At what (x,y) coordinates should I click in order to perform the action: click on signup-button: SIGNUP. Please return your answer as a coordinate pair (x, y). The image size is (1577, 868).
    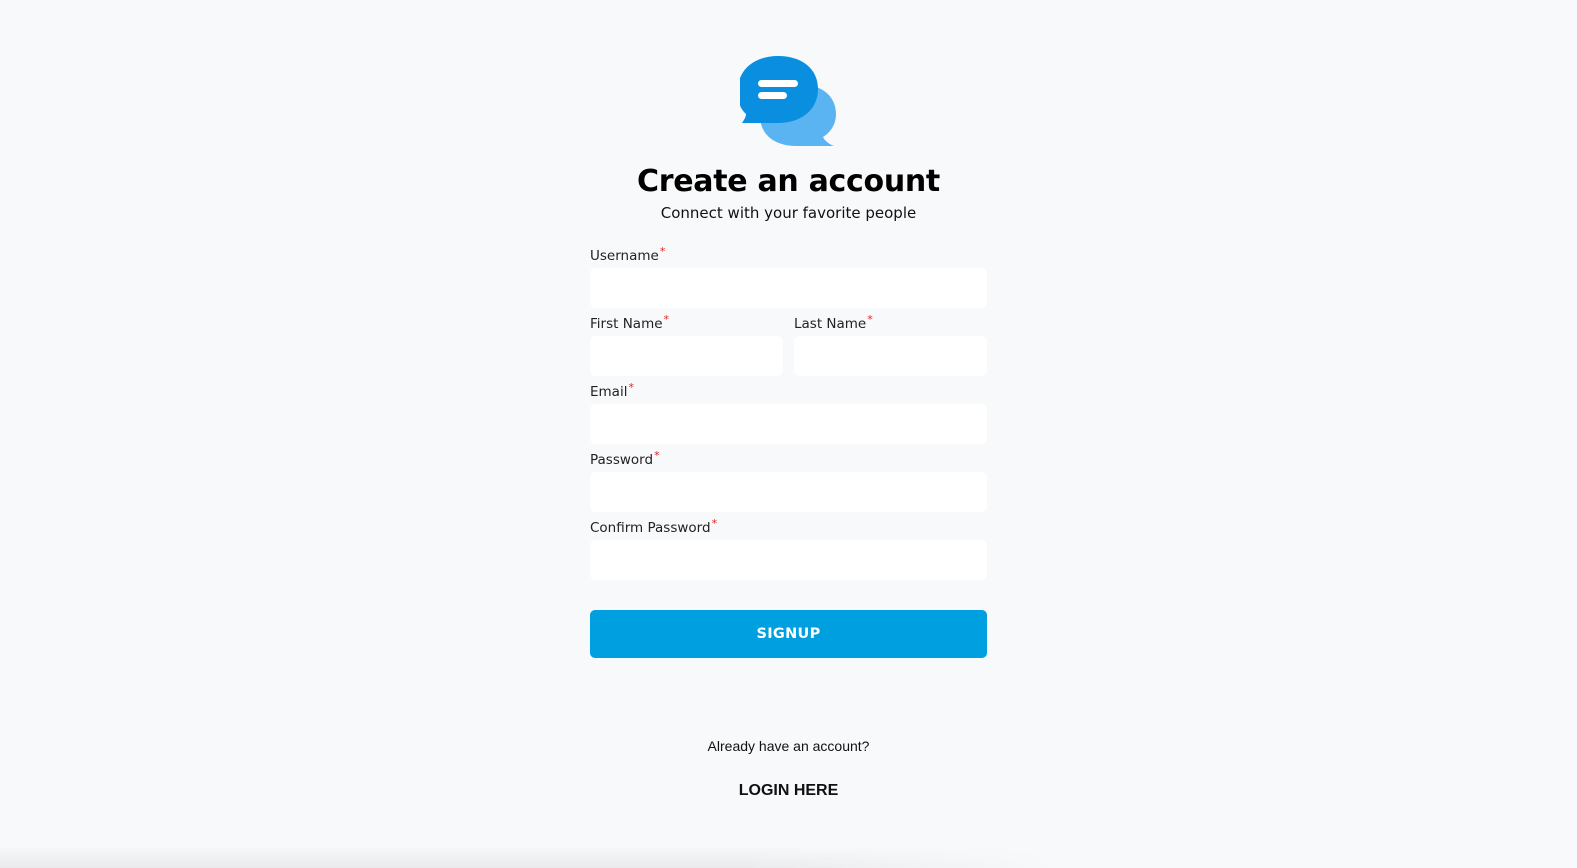
    Looking at the image, I should click on (788, 634).